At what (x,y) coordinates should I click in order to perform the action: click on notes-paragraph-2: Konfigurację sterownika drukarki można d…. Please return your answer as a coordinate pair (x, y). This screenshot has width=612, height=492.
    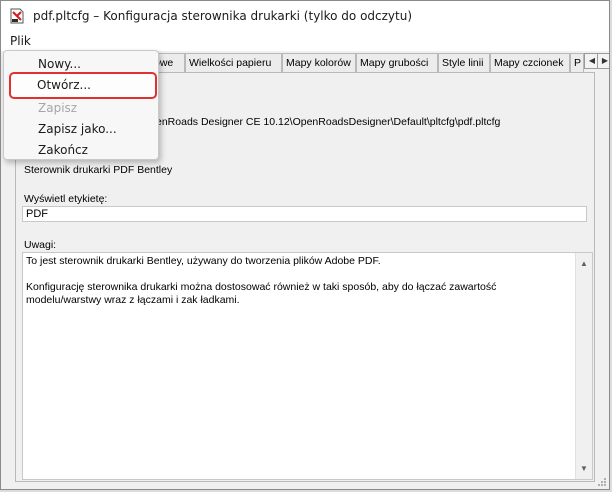
    Looking at the image, I should click on (261, 293).